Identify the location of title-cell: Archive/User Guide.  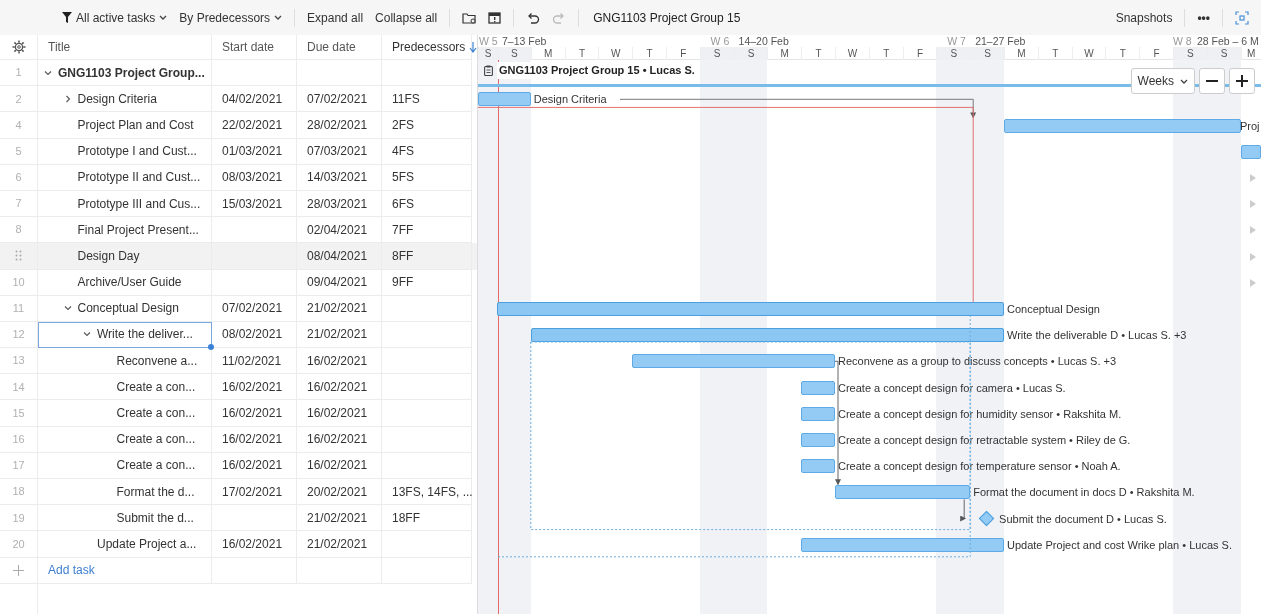
(125, 282).